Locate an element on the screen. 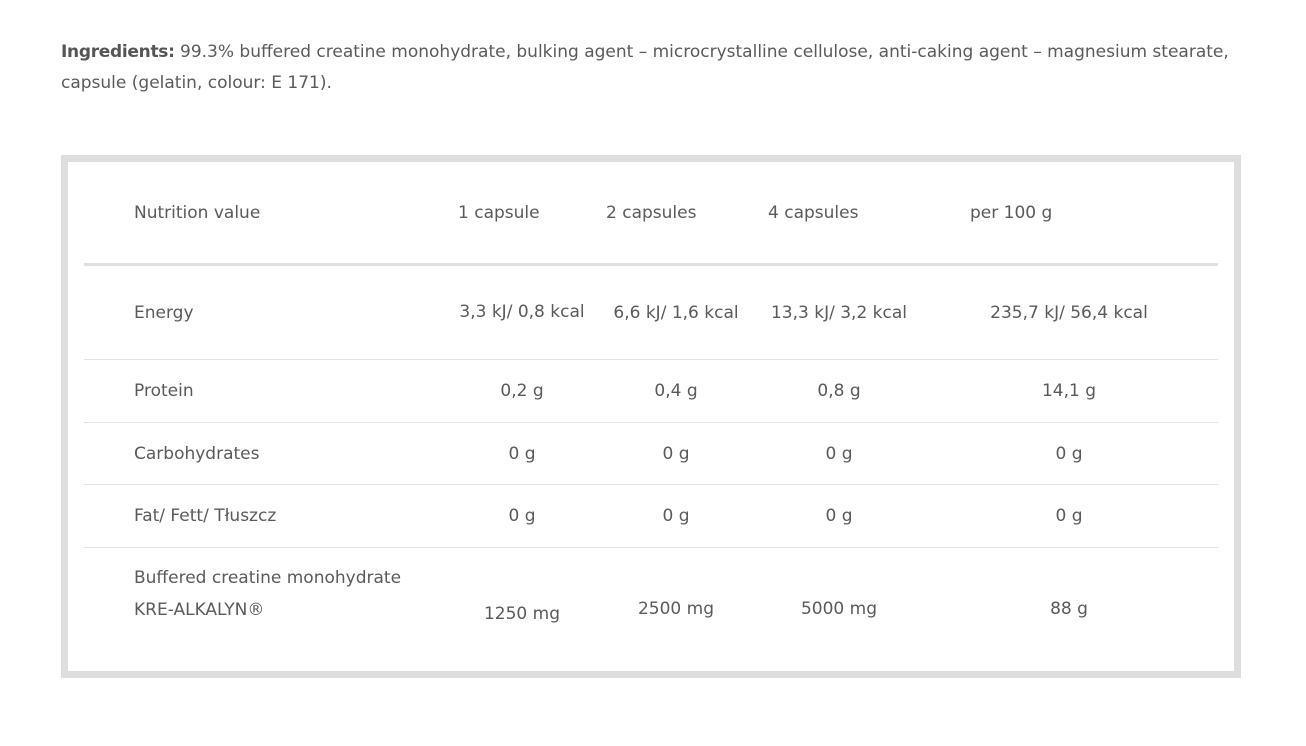 The image size is (1306, 746). header-2-capsules: 2 capsules is located at coordinates (651, 213).